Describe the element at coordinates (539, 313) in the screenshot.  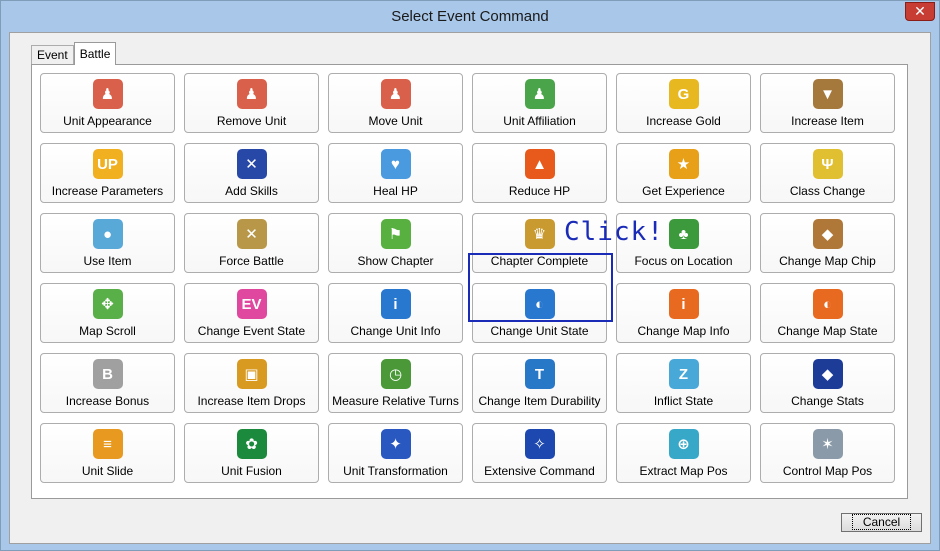
I see `command-button-change-unit-state: ◐ Change Unit State` at that location.